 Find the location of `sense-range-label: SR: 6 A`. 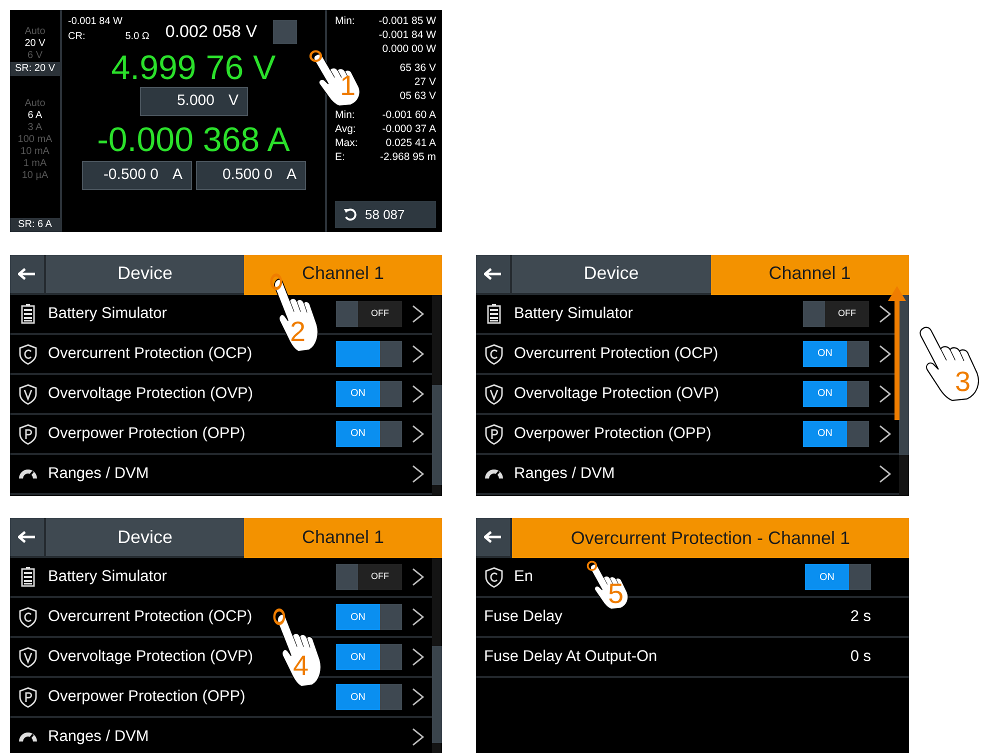

sense-range-label: SR: 6 A is located at coordinates (35, 225).